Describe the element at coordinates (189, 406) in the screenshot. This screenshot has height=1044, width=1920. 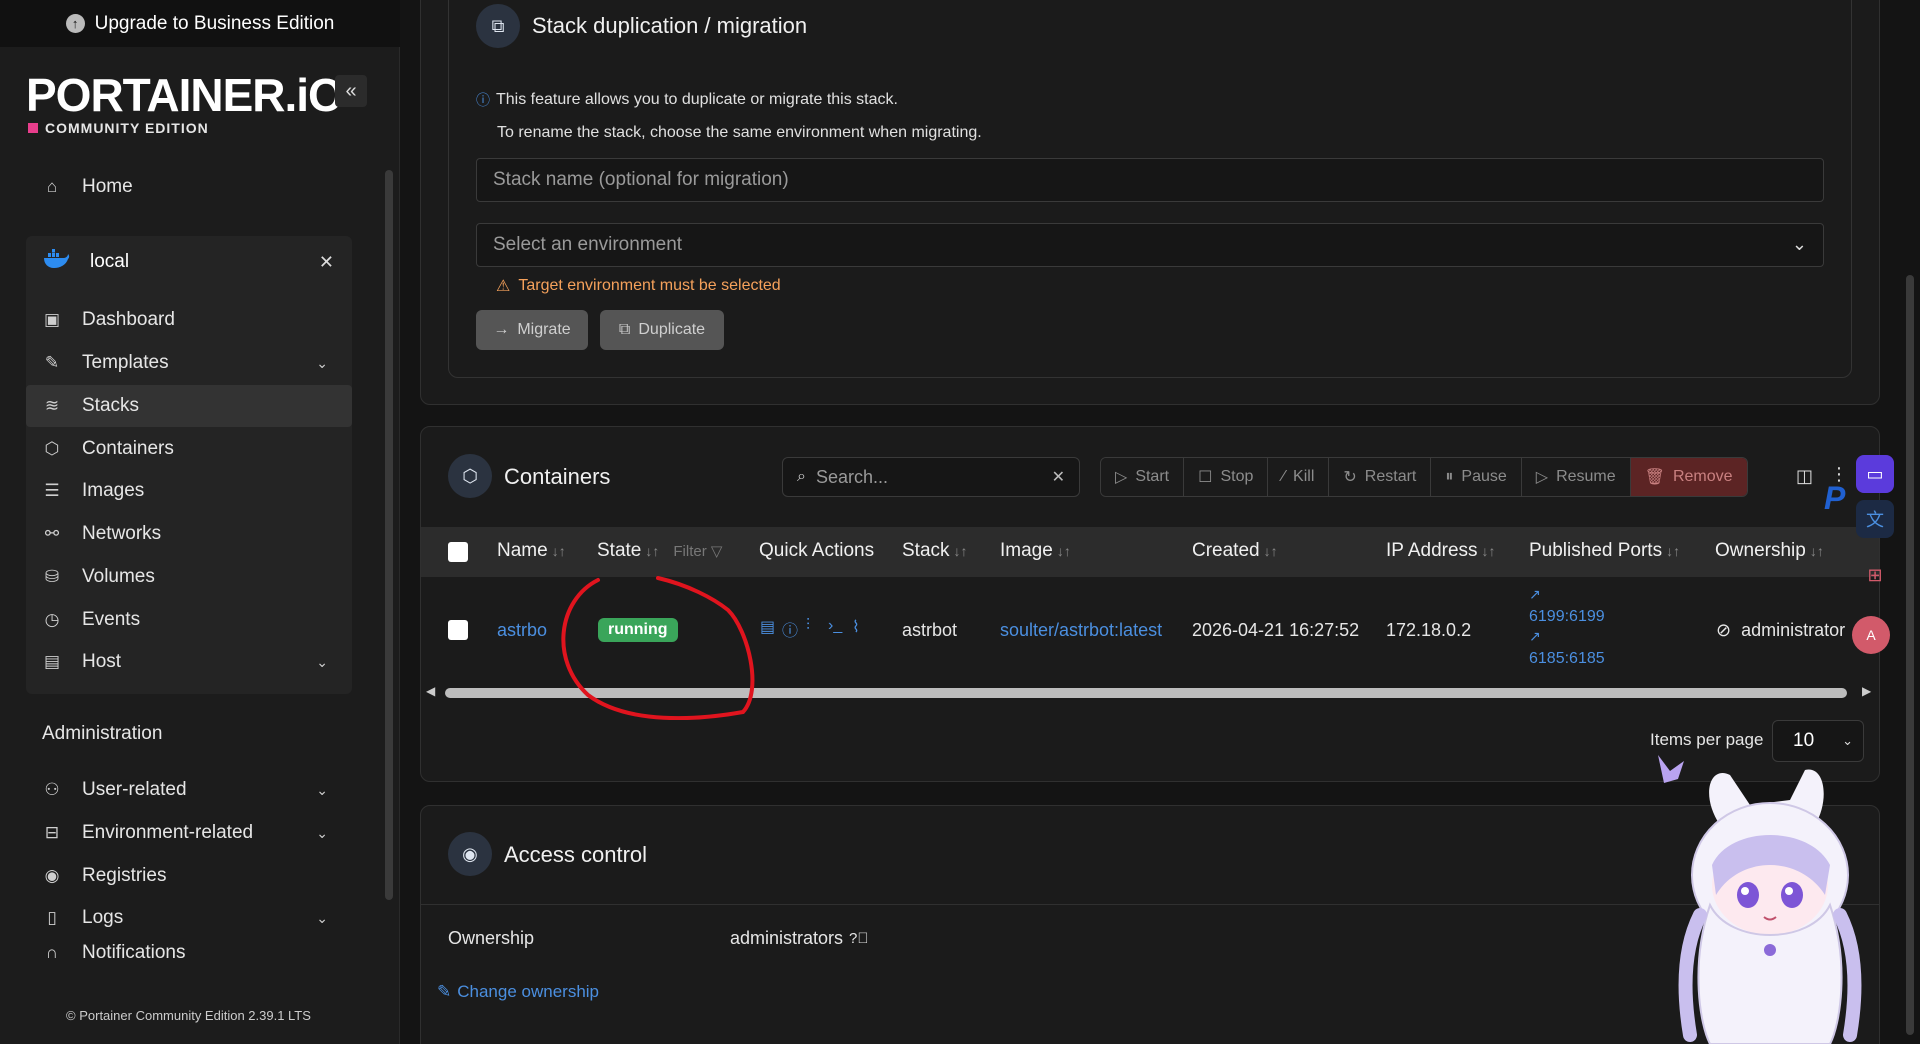
I see `sidebar-item-stacks: ≋ Stacks` at that location.